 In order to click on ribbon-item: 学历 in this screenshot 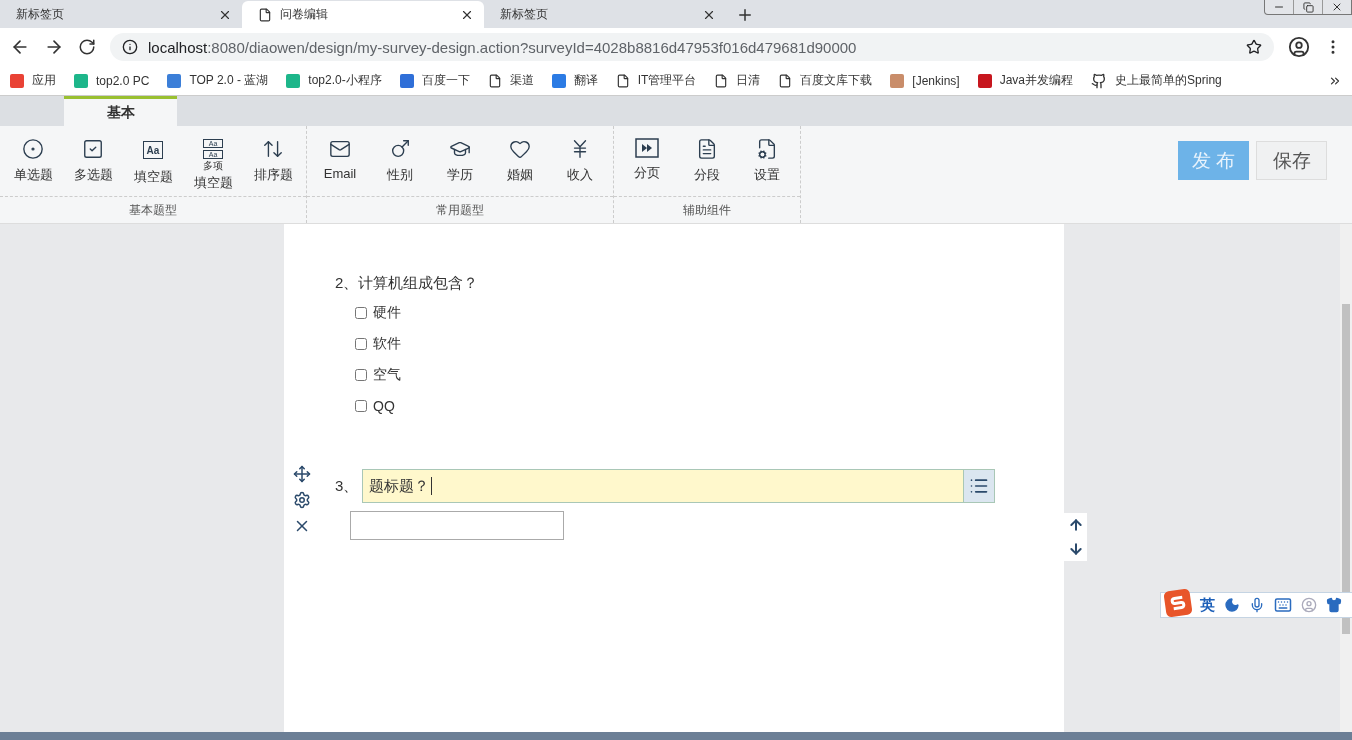, I will do `click(460, 161)`.